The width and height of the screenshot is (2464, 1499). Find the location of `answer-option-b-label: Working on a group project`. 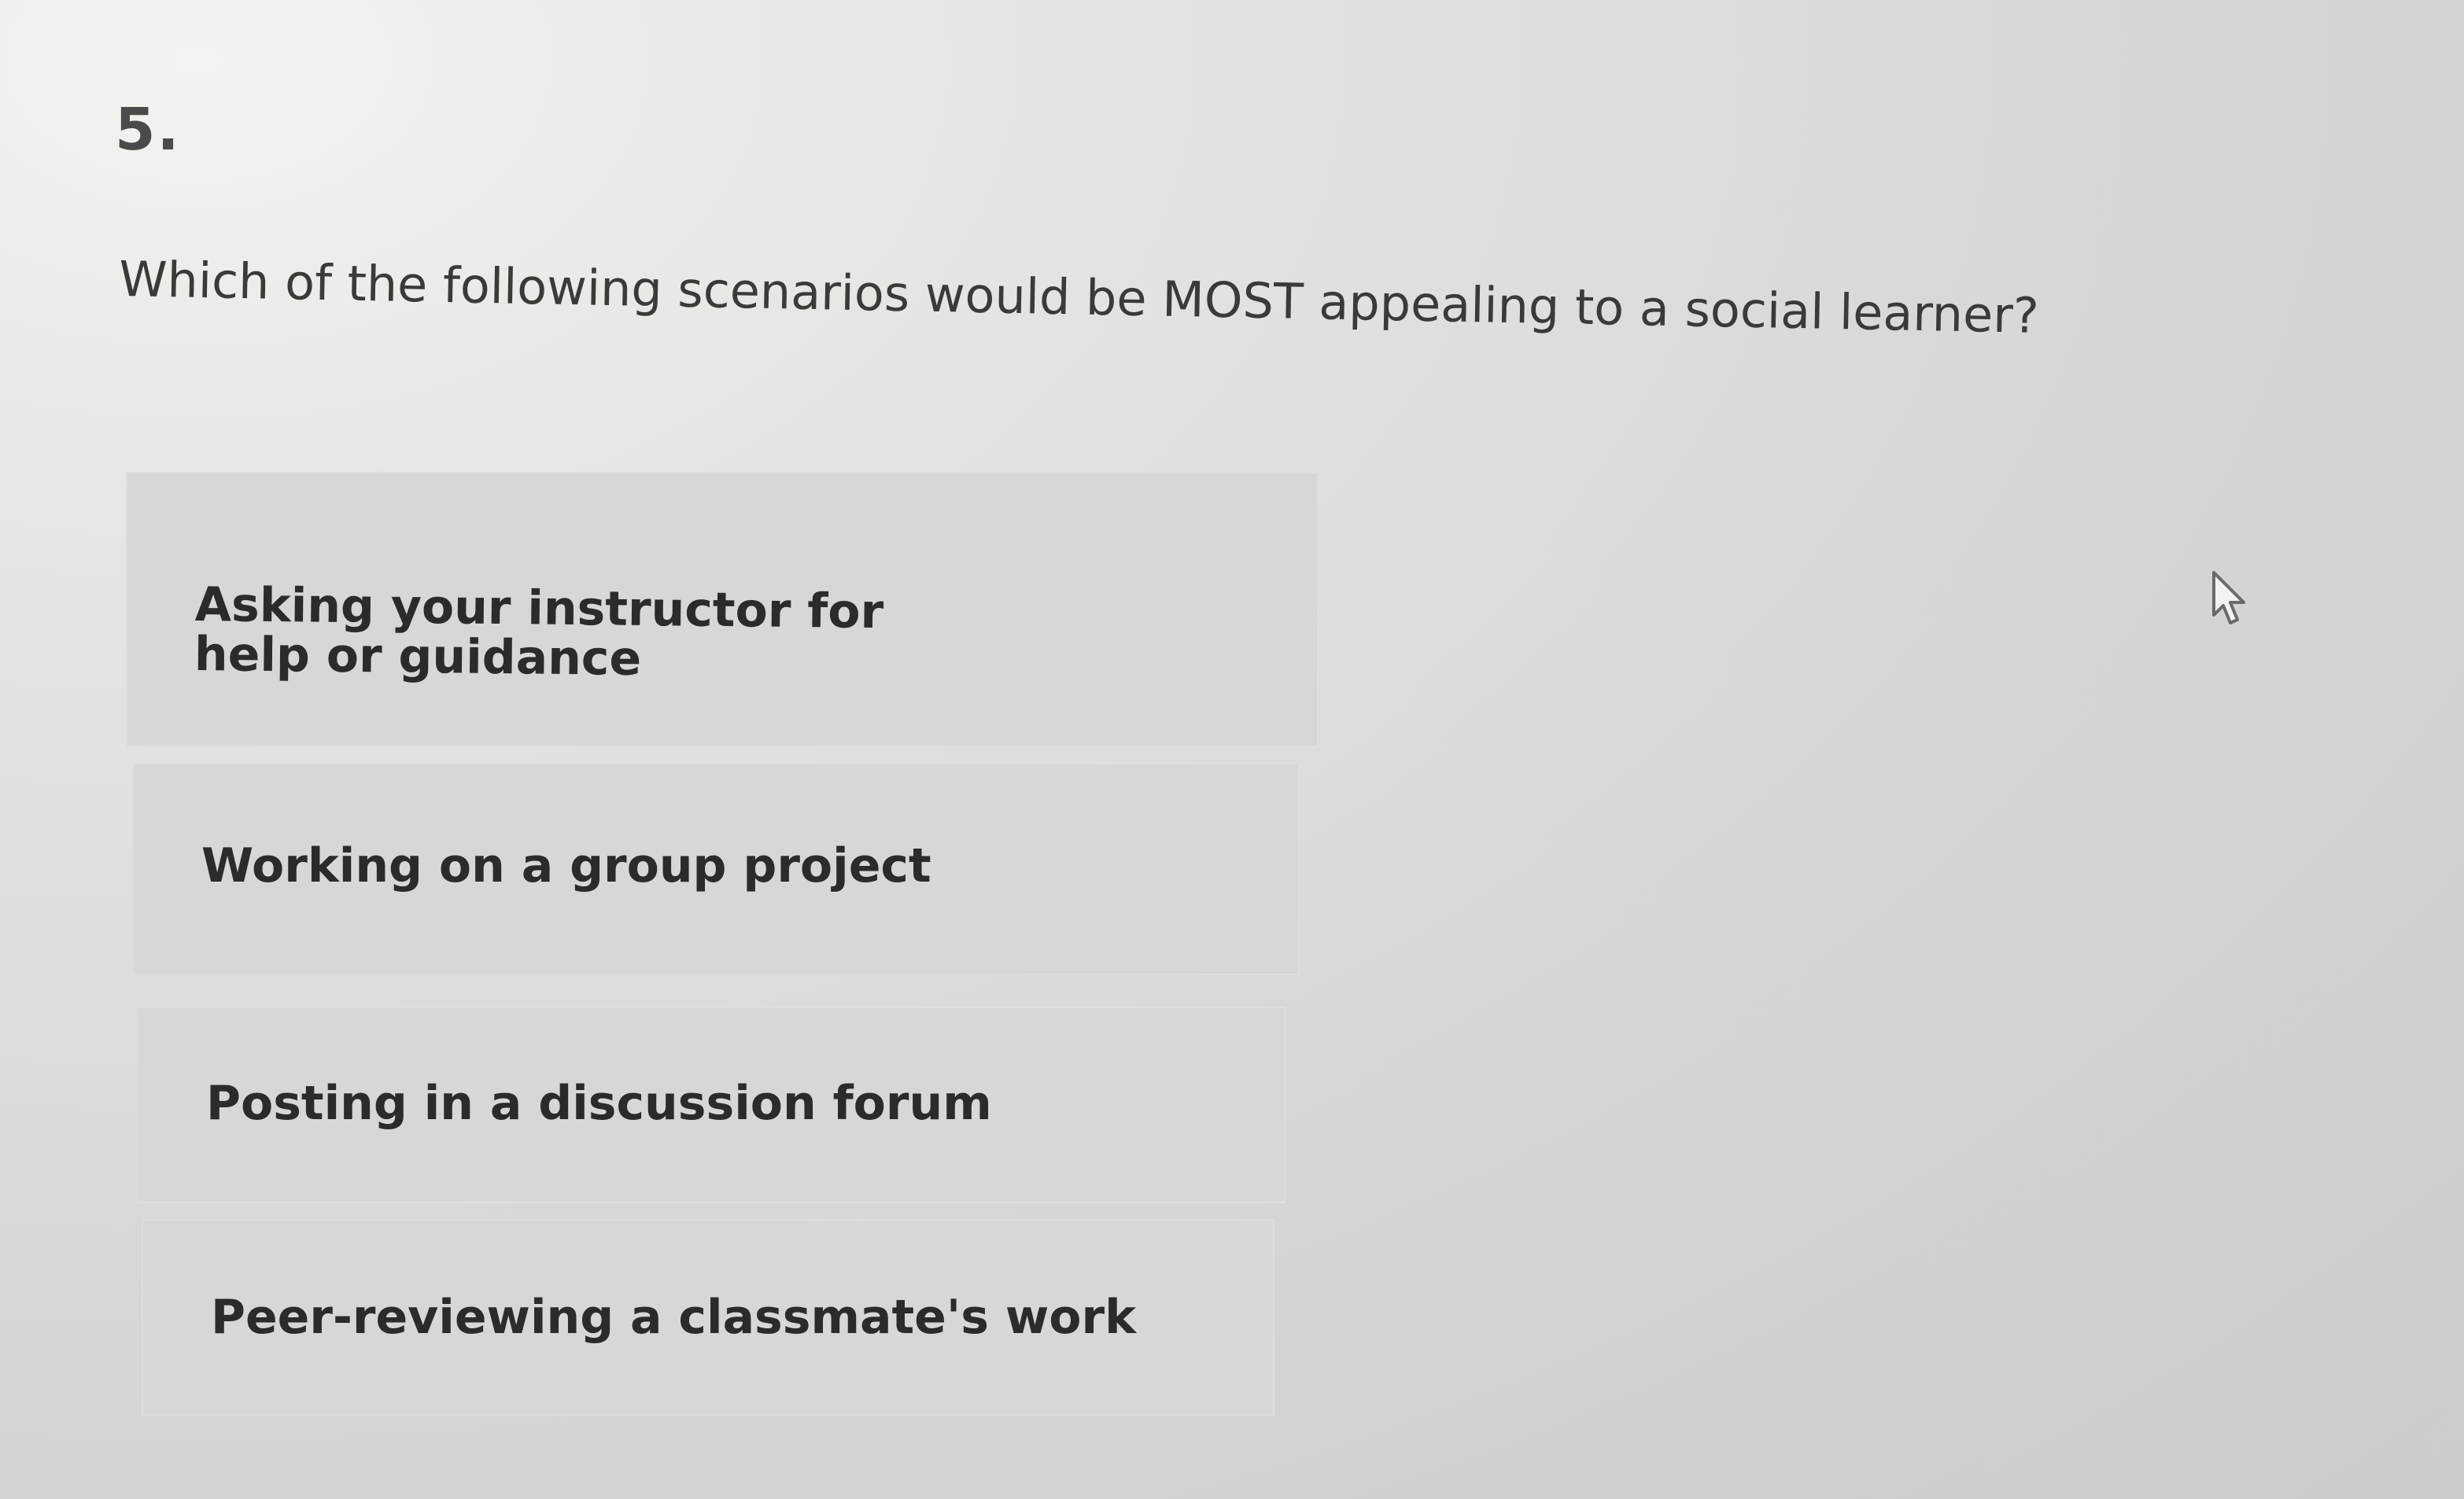

answer-option-b-label: Working on a group project is located at coordinates (566, 865).